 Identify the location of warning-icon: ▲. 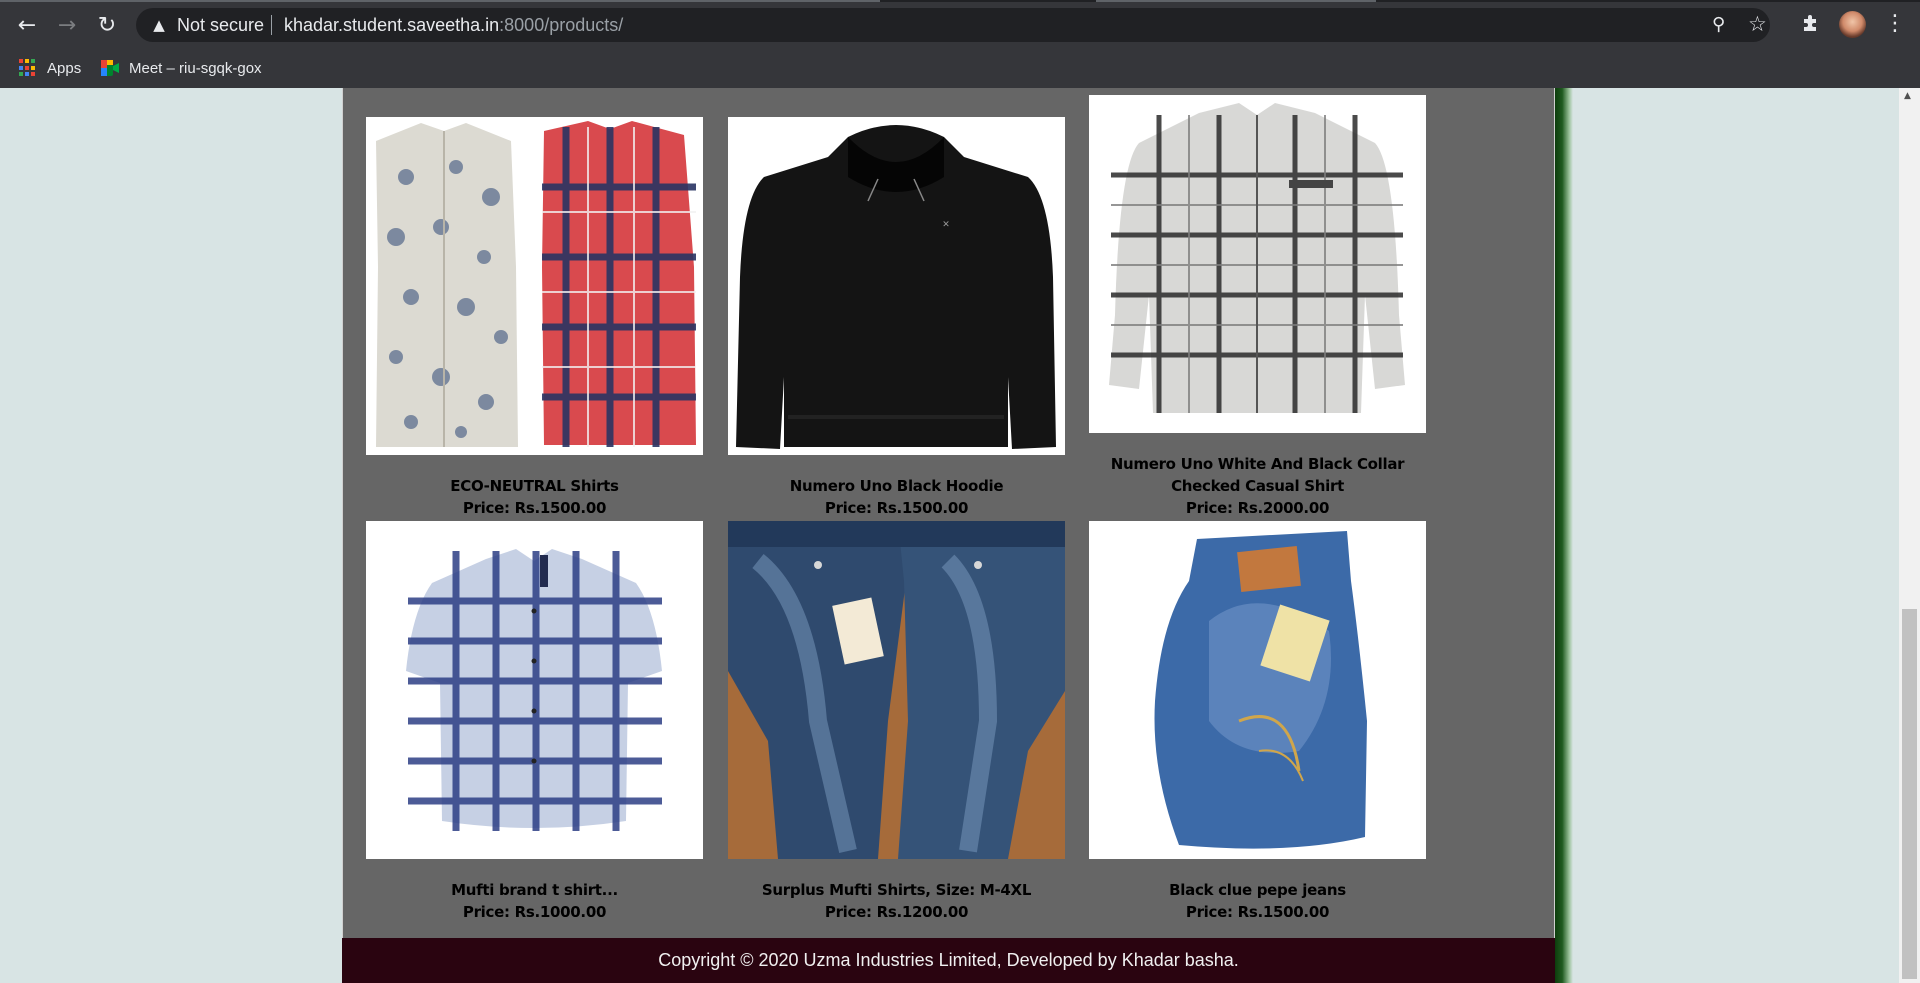
(159, 25).